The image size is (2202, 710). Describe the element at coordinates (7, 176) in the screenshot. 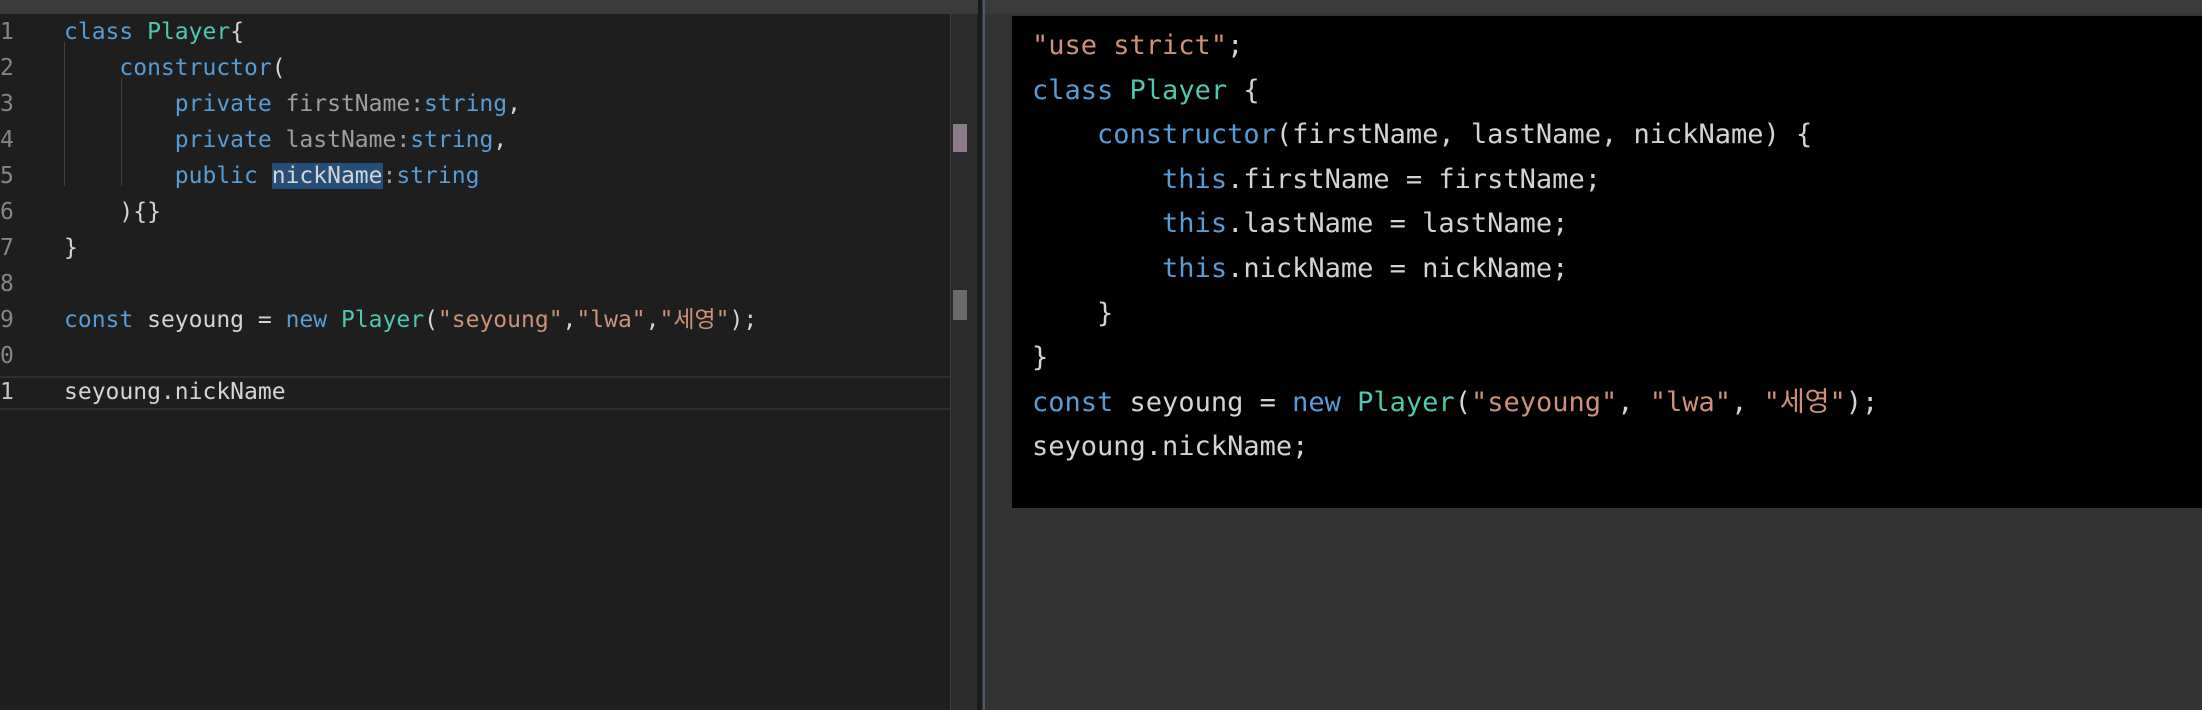

I see `line-number: 5` at that location.